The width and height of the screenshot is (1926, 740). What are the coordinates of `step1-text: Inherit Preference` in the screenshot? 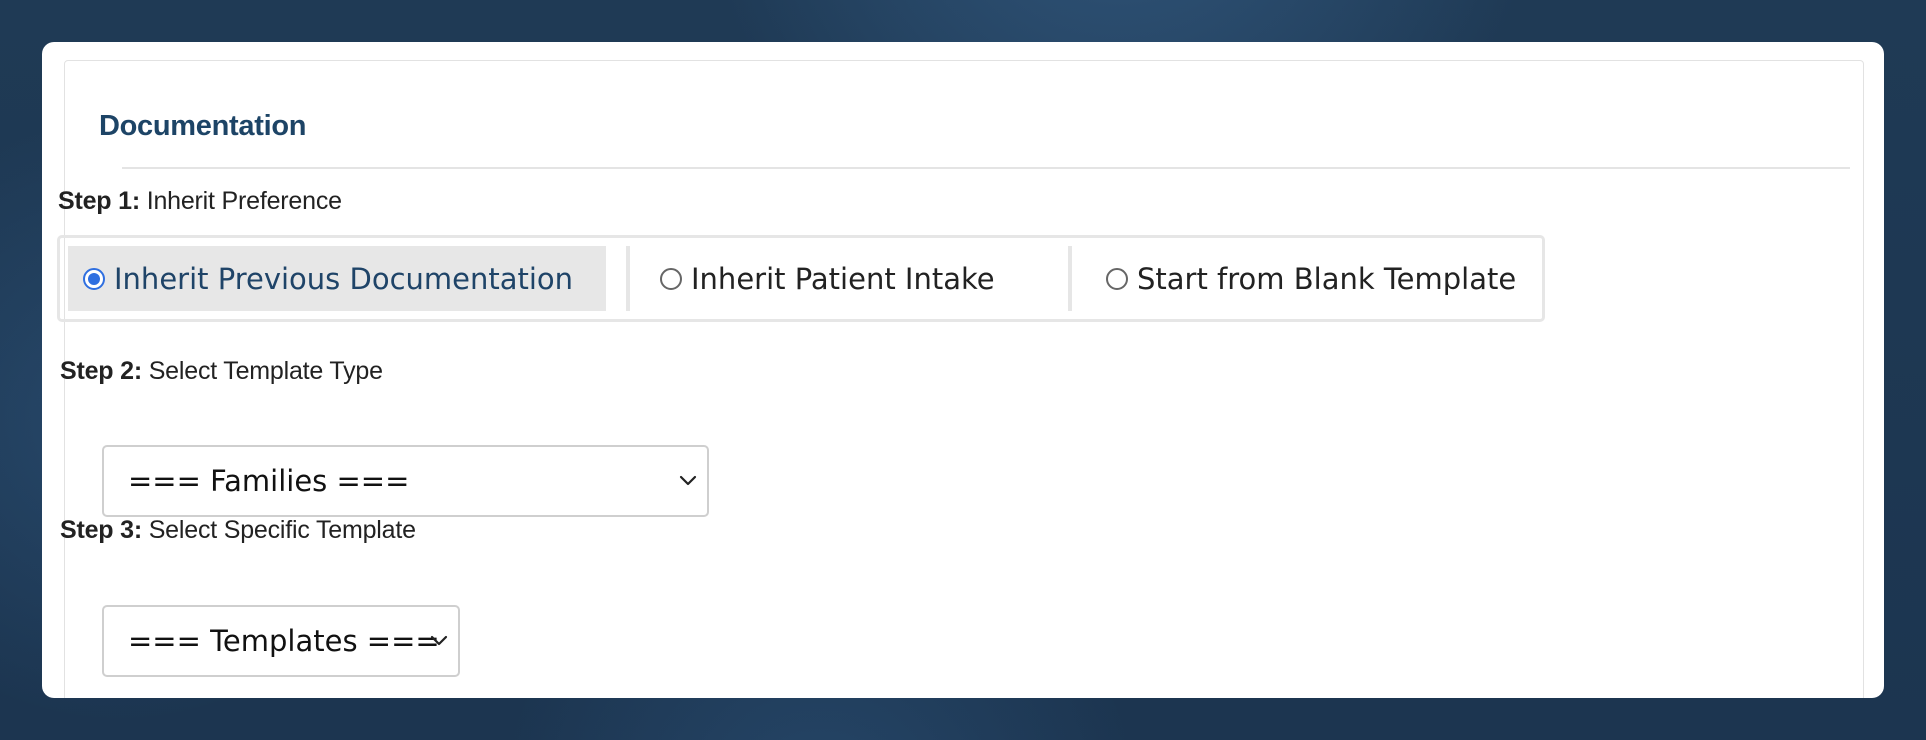 It's located at (244, 201).